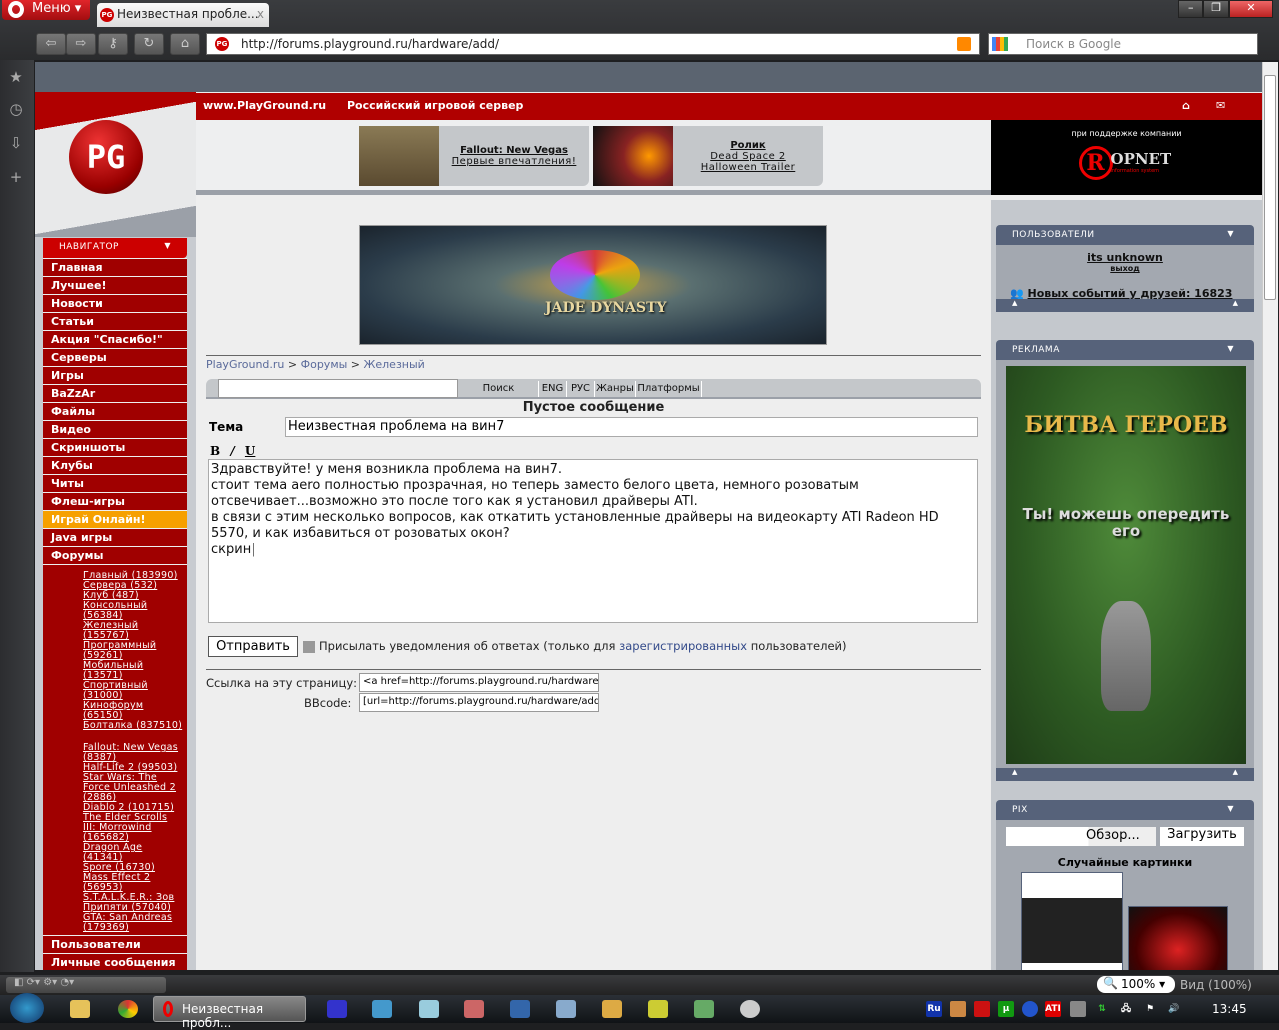  Describe the element at coordinates (115, 321) in the screenshot. I see `nav-item: Статьи` at that location.